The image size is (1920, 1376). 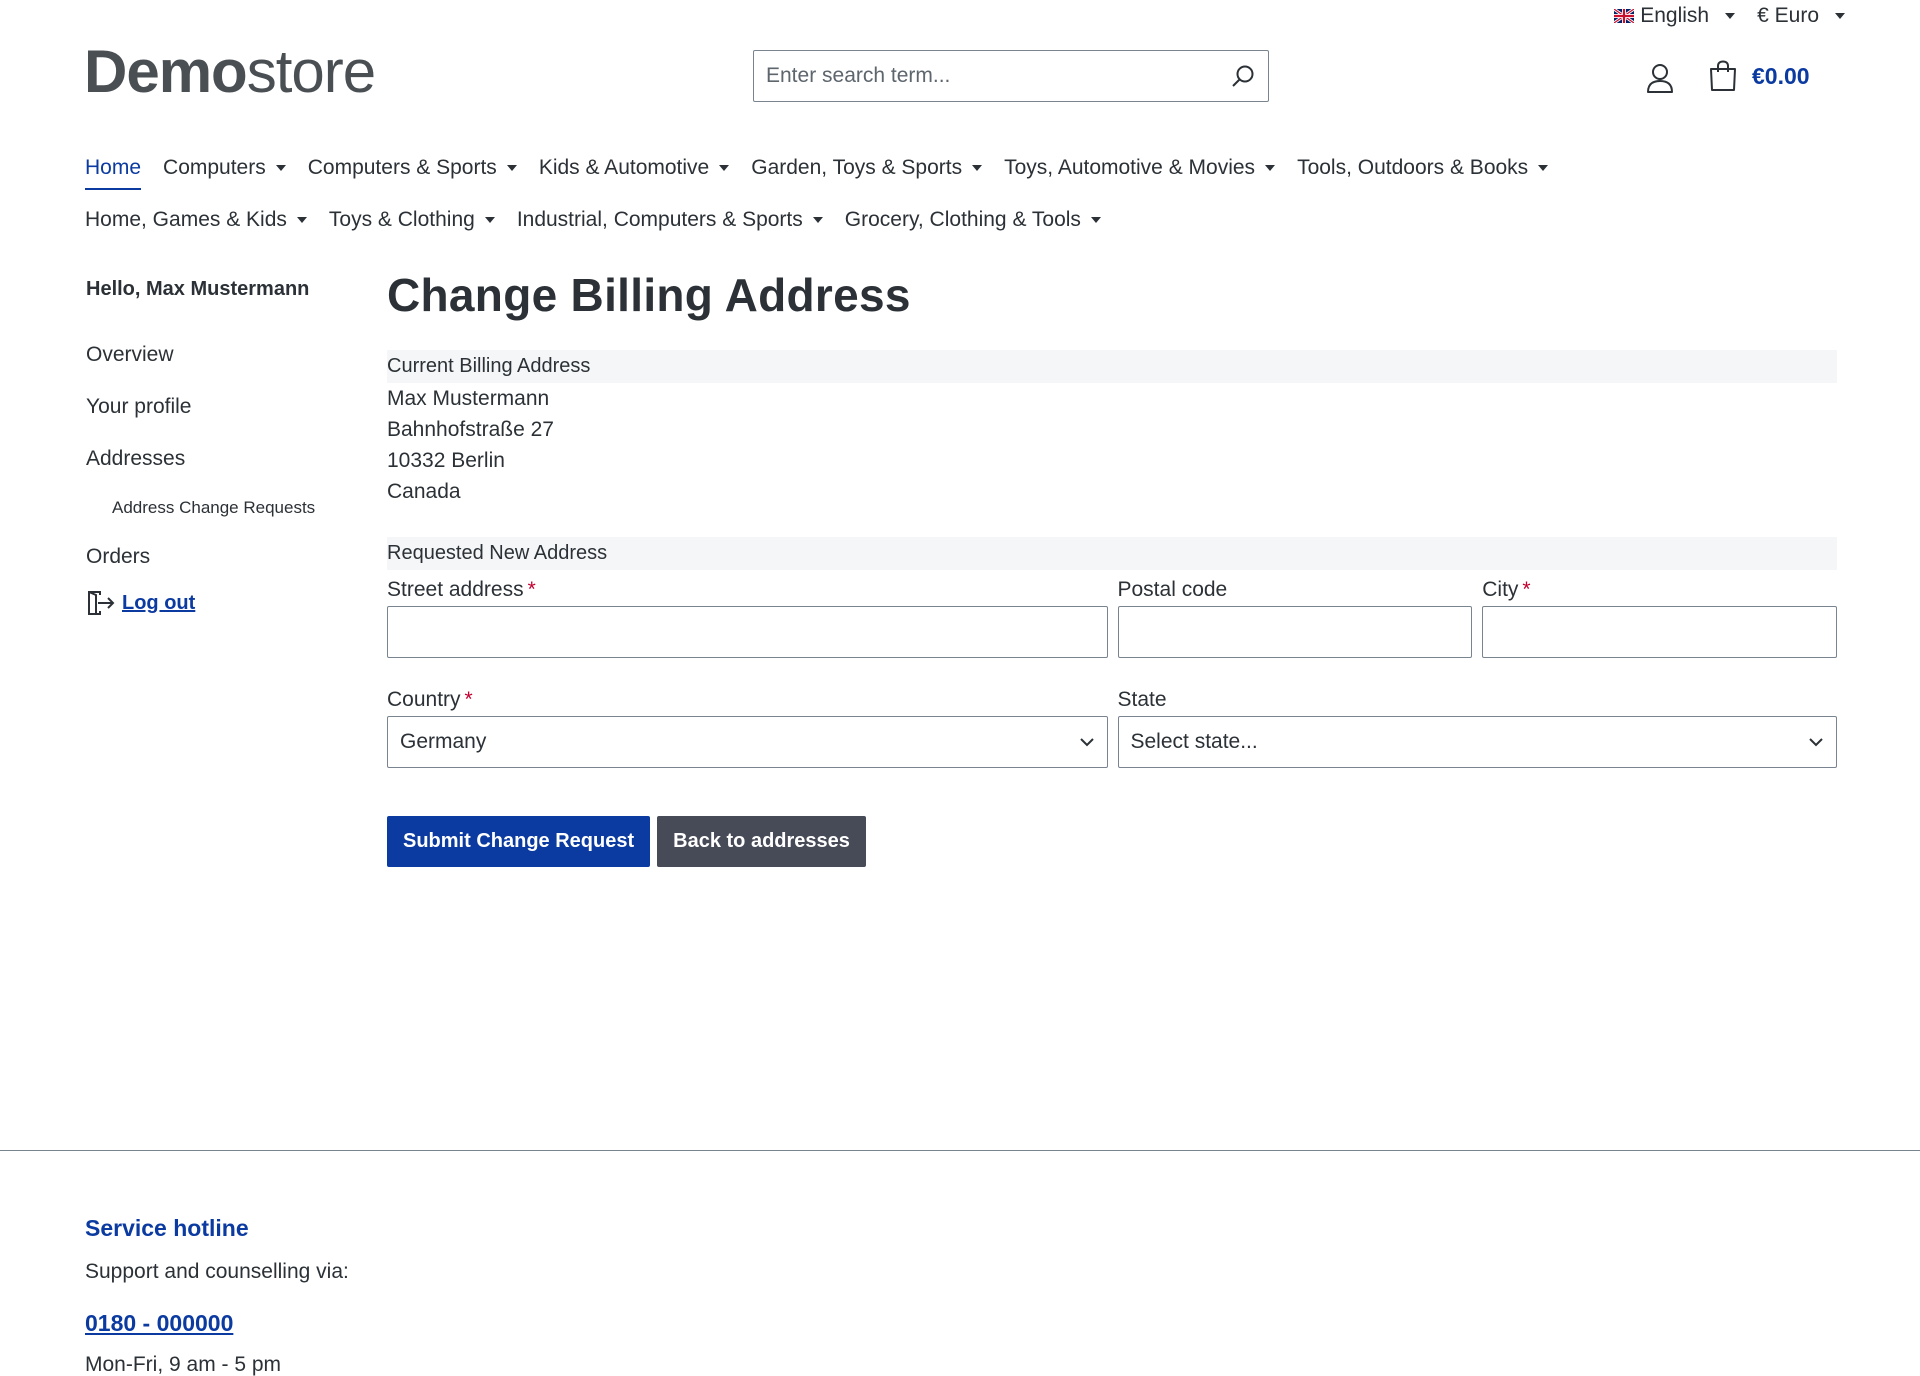 I want to click on nav-item-label: Computers, so click(x=214, y=167).